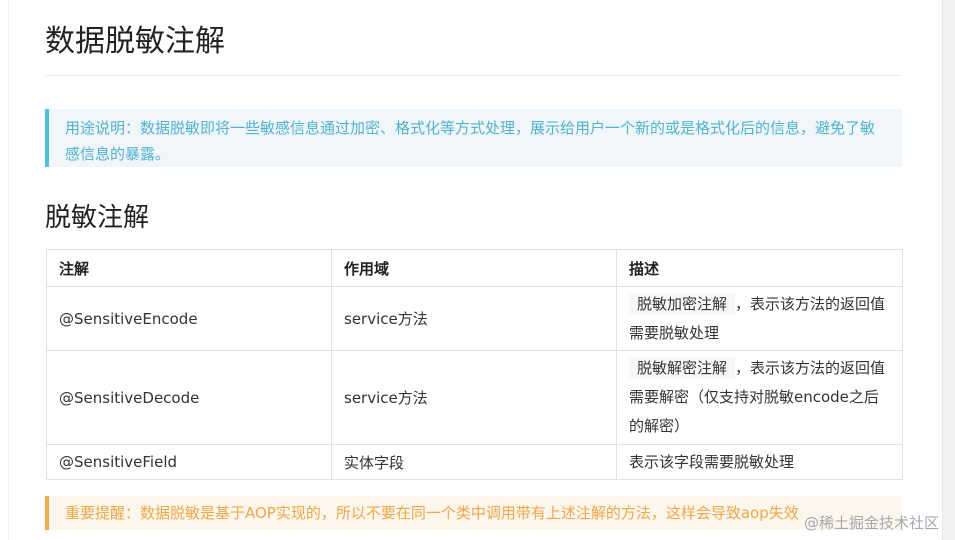 This screenshot has width=955, height=540. Describe the element at coordinates (189, 268) in the screenshot. I see `table-header-annotation: 注解` at that location.